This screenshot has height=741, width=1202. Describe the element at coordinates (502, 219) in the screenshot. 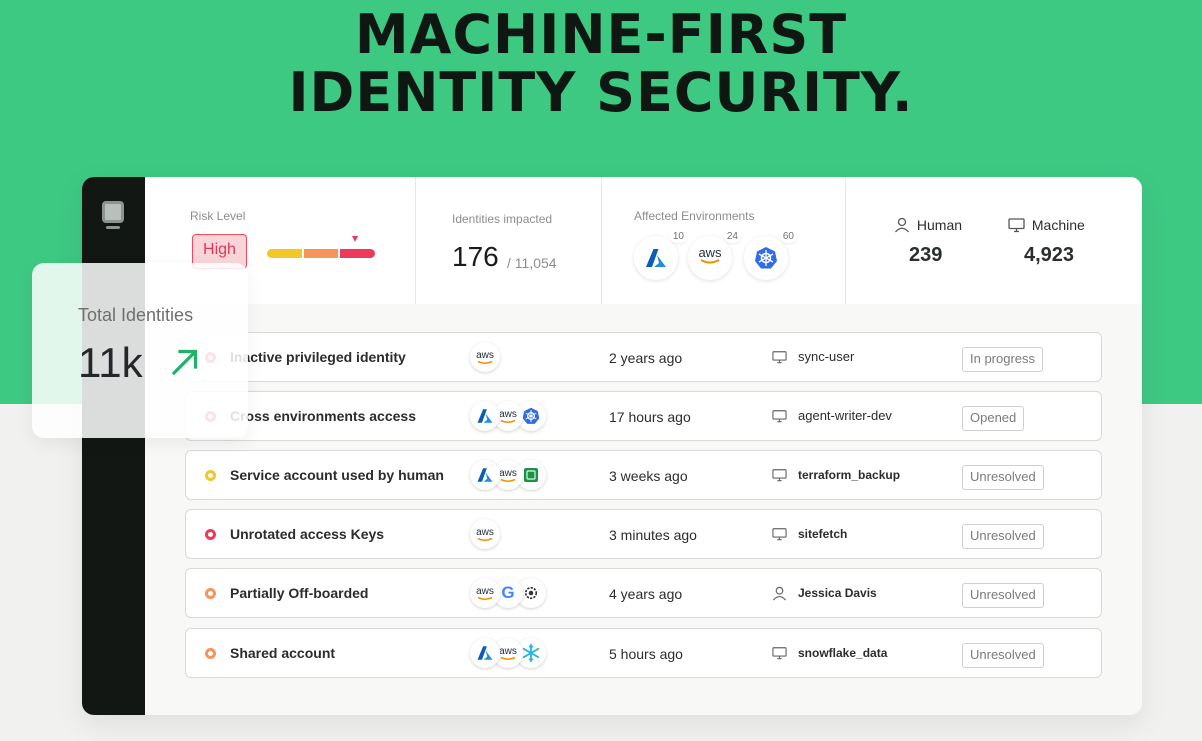

I see `identities-impacted-label: Identities impacted` at that location.